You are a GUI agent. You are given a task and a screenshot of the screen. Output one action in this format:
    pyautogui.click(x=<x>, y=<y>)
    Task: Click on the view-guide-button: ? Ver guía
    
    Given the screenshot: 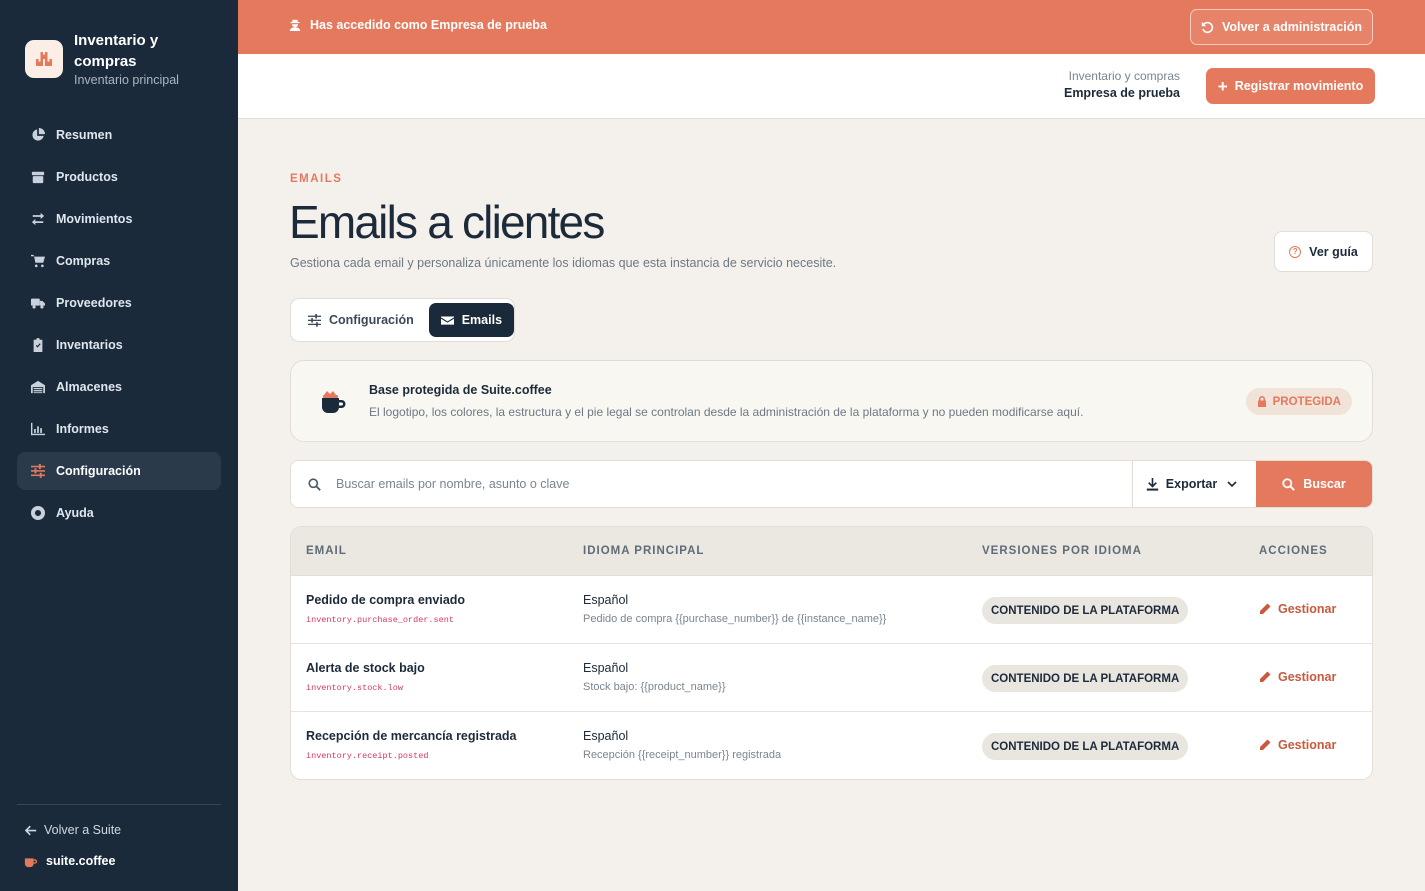 What is the action you would take?
    pyautogui.click(x=1323, y=251)
    